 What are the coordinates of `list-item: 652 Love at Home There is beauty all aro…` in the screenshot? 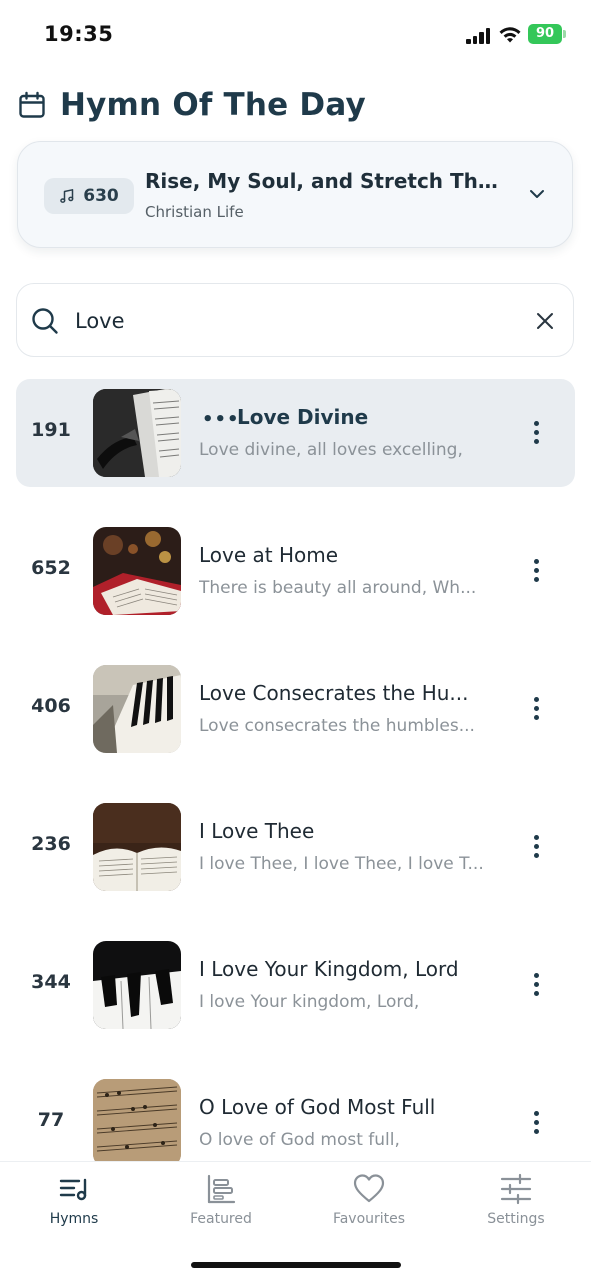 It's located at (295, 571).